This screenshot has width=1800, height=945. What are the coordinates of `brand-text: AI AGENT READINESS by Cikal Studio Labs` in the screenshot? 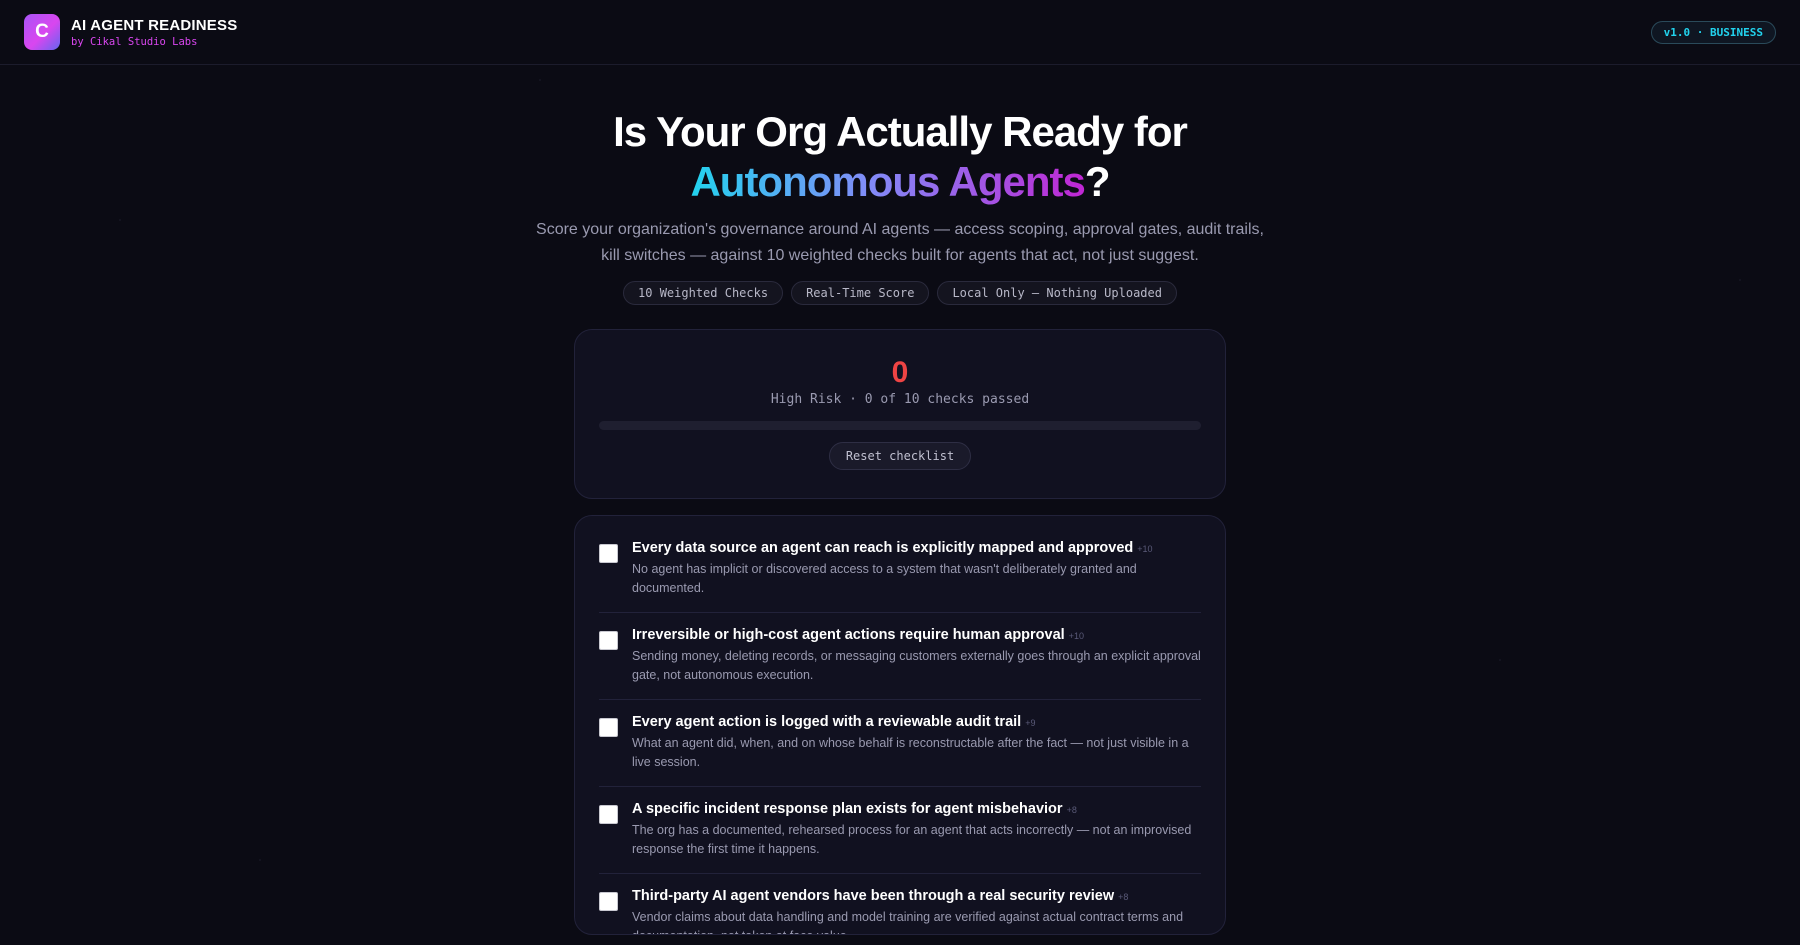 It's located at (154, 32).